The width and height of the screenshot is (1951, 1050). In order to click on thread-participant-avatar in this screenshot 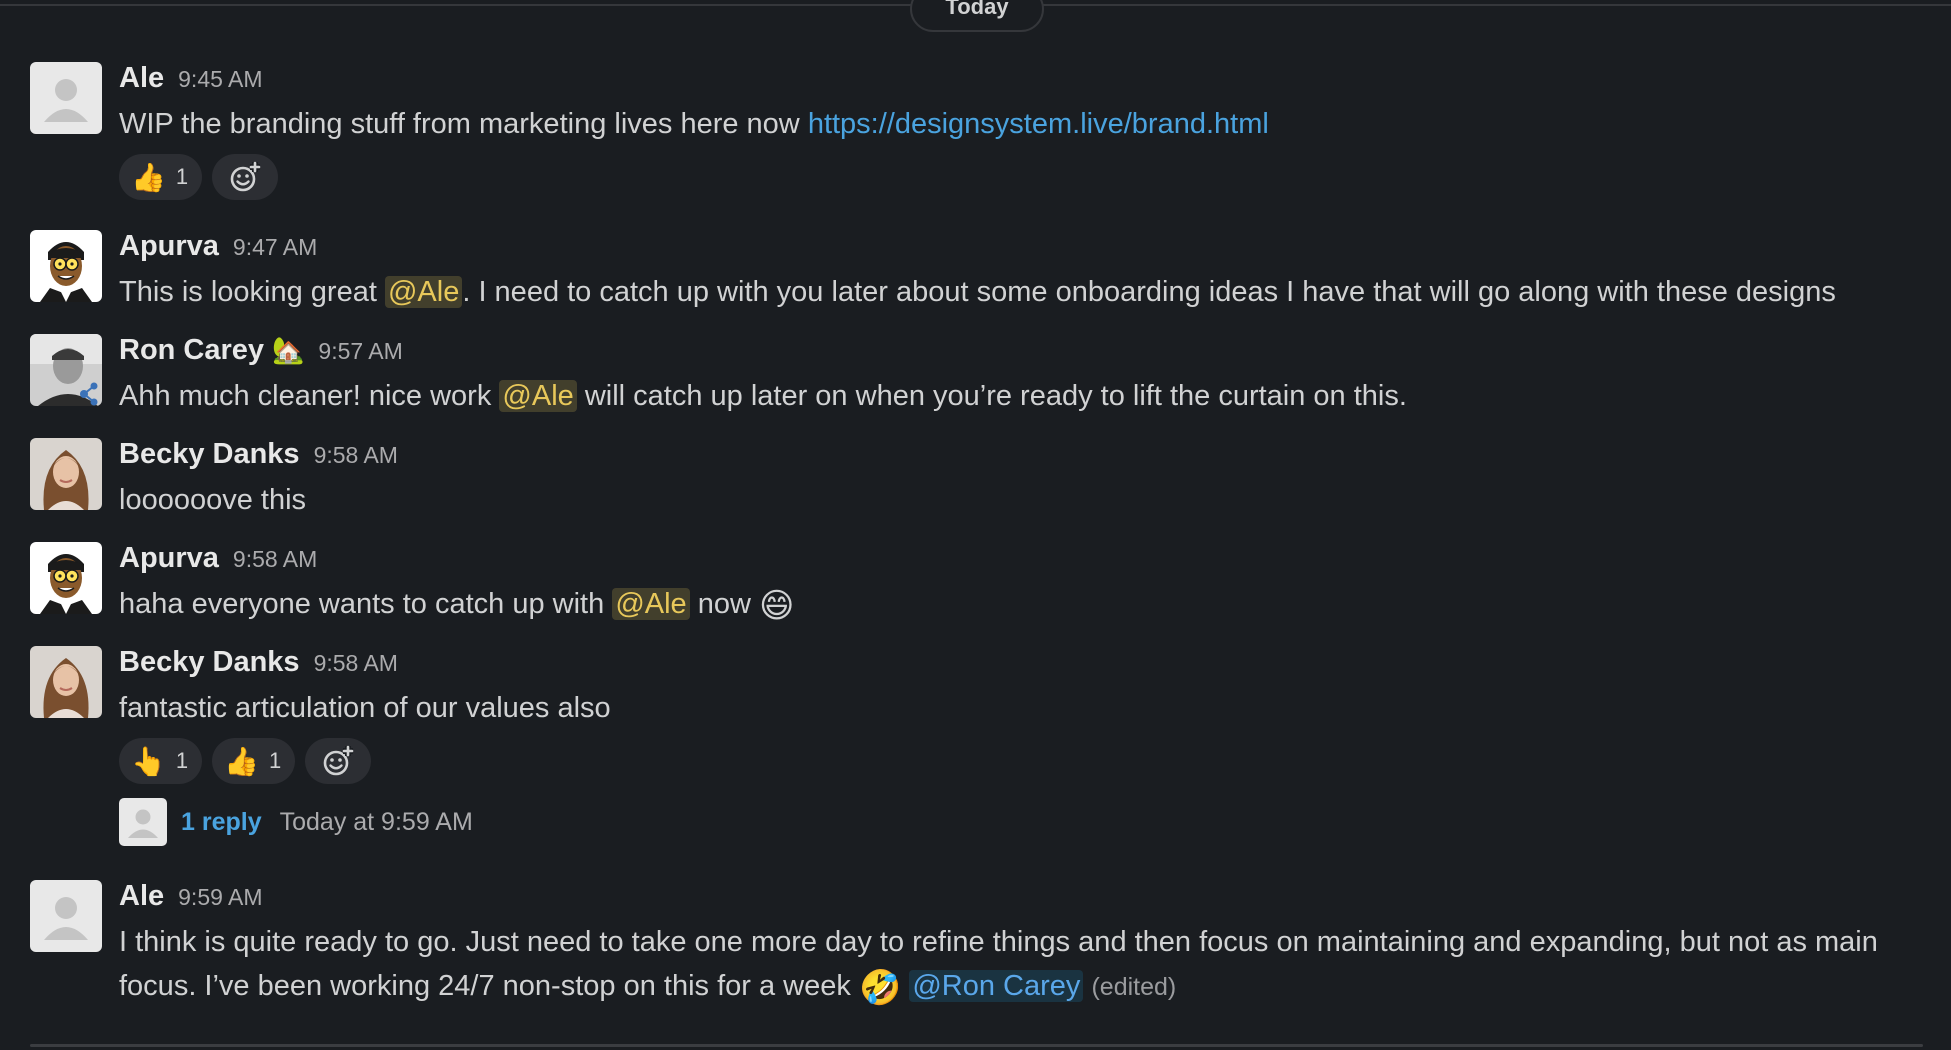, I will do `click(143, 822)`.